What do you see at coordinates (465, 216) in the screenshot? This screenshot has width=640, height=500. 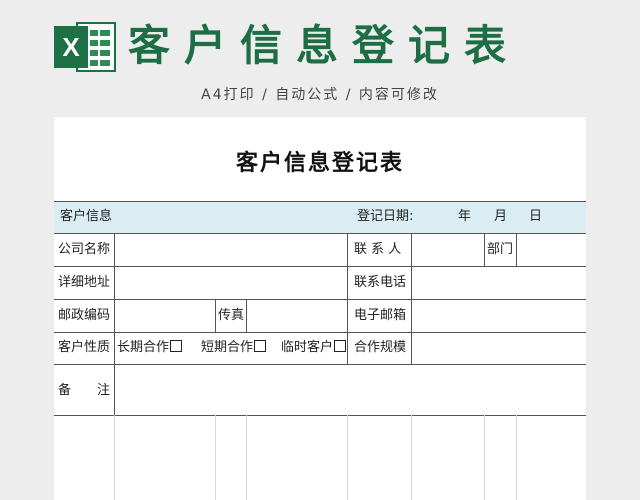 I see `date-year-label: 年` at bounding box center [465, 216].